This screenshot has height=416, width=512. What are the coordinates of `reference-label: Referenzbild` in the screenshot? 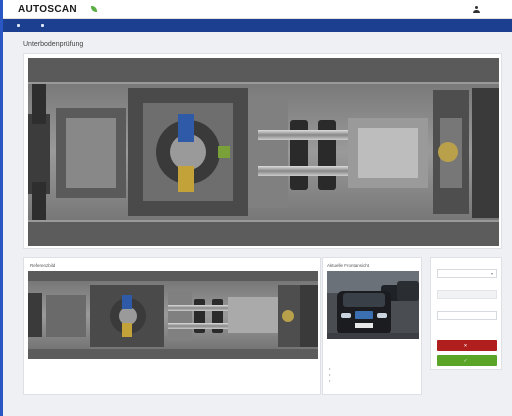 It's located at (43, 265).